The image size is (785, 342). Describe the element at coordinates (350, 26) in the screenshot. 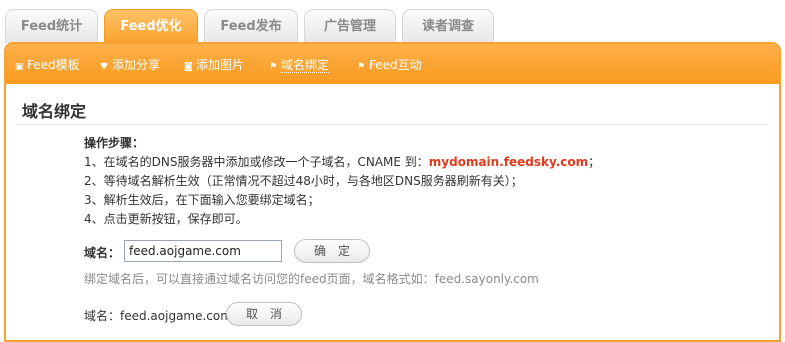

I see `tab-ad-management: 广告管理` at that location.